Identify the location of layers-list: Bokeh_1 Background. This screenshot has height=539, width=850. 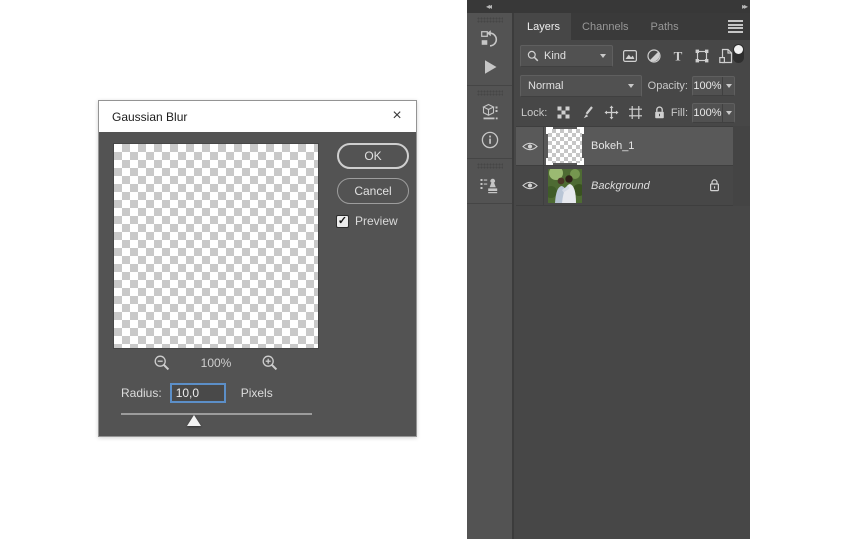
(624, 166).